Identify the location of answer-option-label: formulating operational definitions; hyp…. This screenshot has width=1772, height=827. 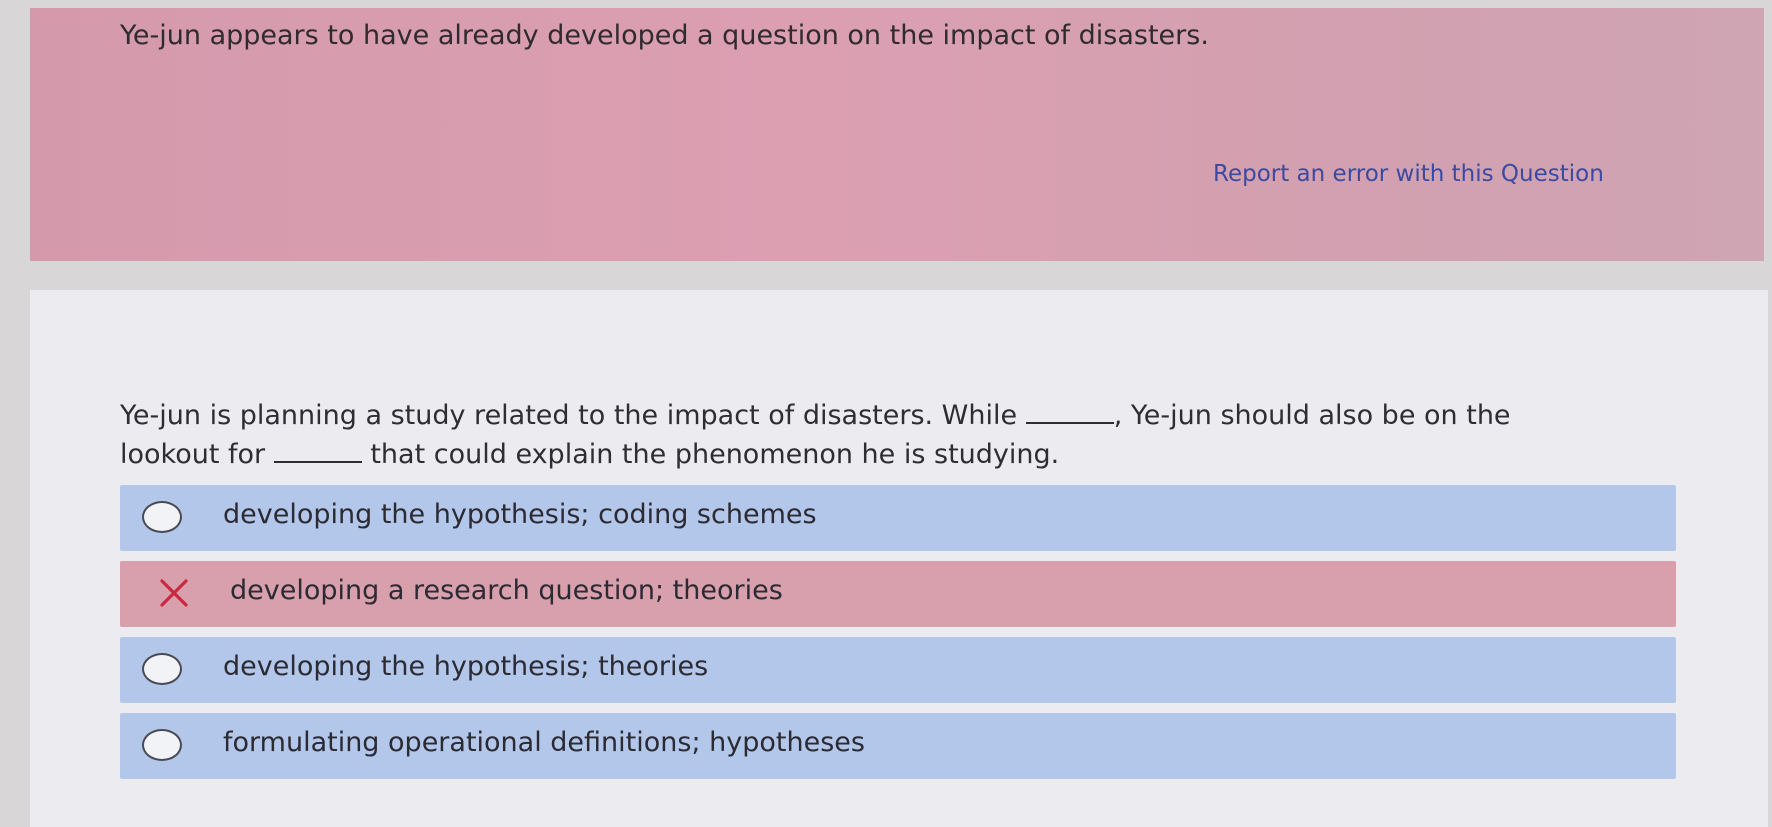
(544, 742).